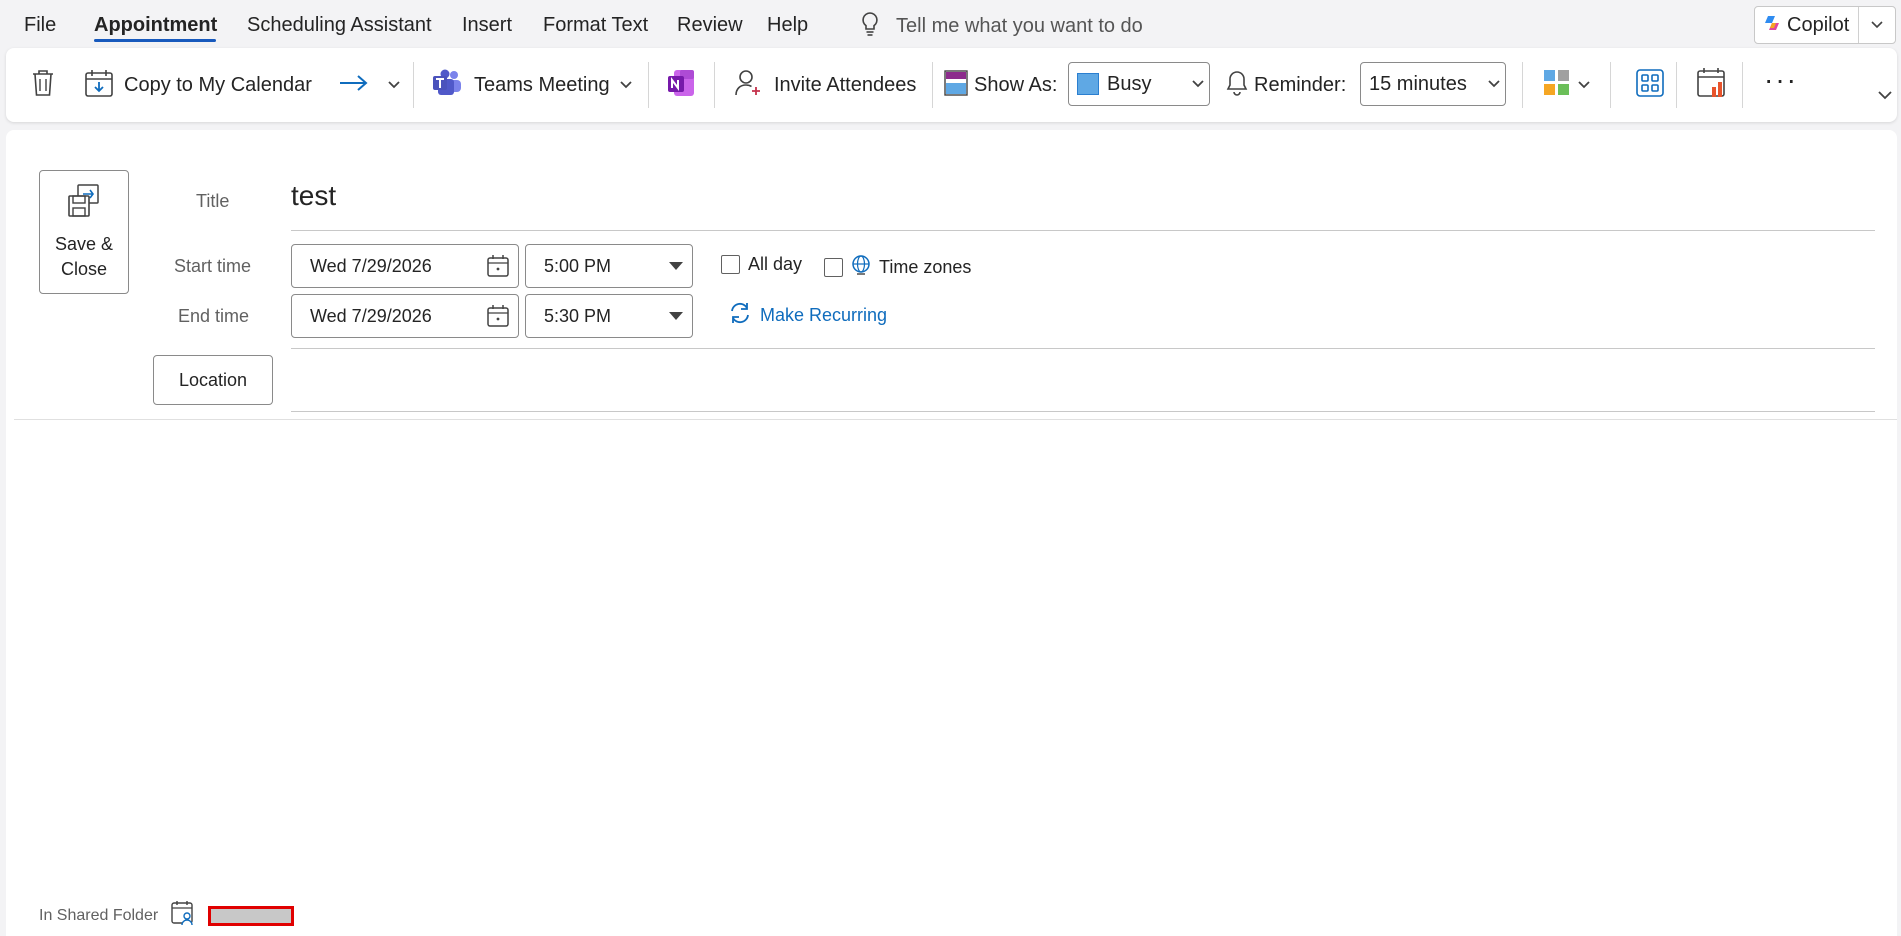 Image resolution: width=1901 pixels, height=936 pixels. I want to click on reminder-group: Reminder:, so click(1286, 85).